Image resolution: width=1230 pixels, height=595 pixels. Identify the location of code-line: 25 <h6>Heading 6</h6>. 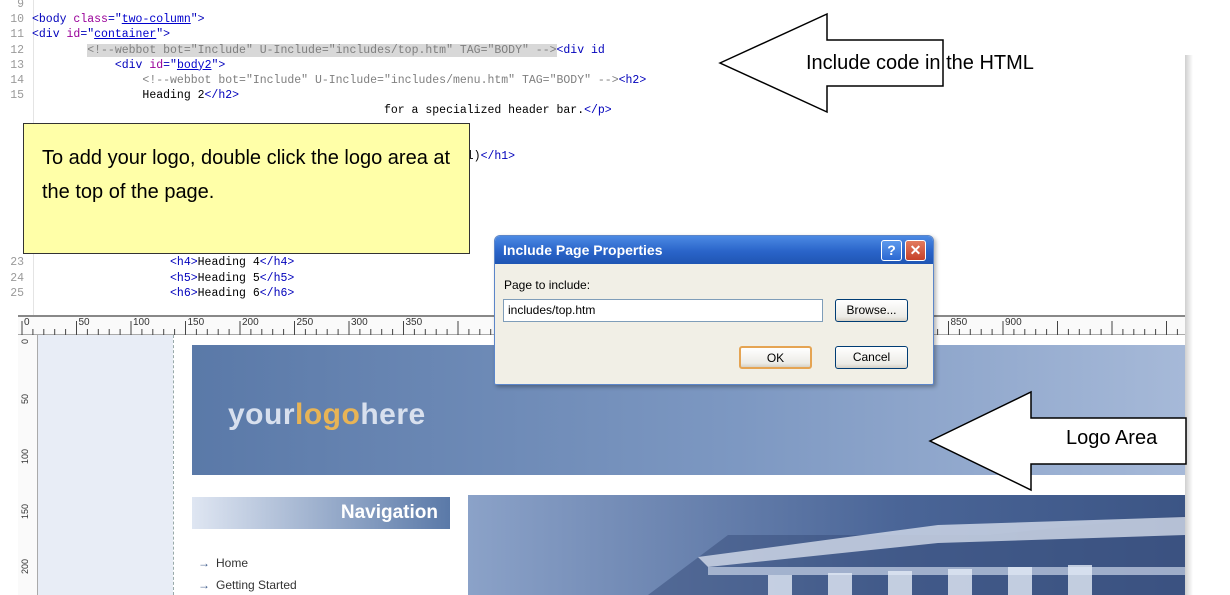
(147, 293).